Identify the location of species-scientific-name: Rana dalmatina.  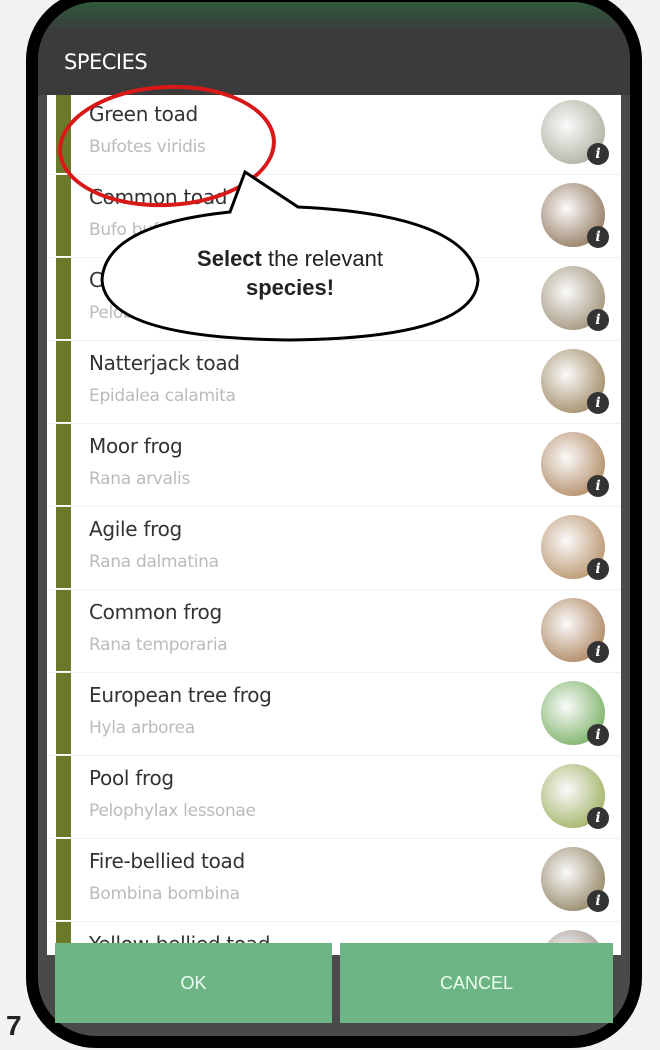
(154, 562).